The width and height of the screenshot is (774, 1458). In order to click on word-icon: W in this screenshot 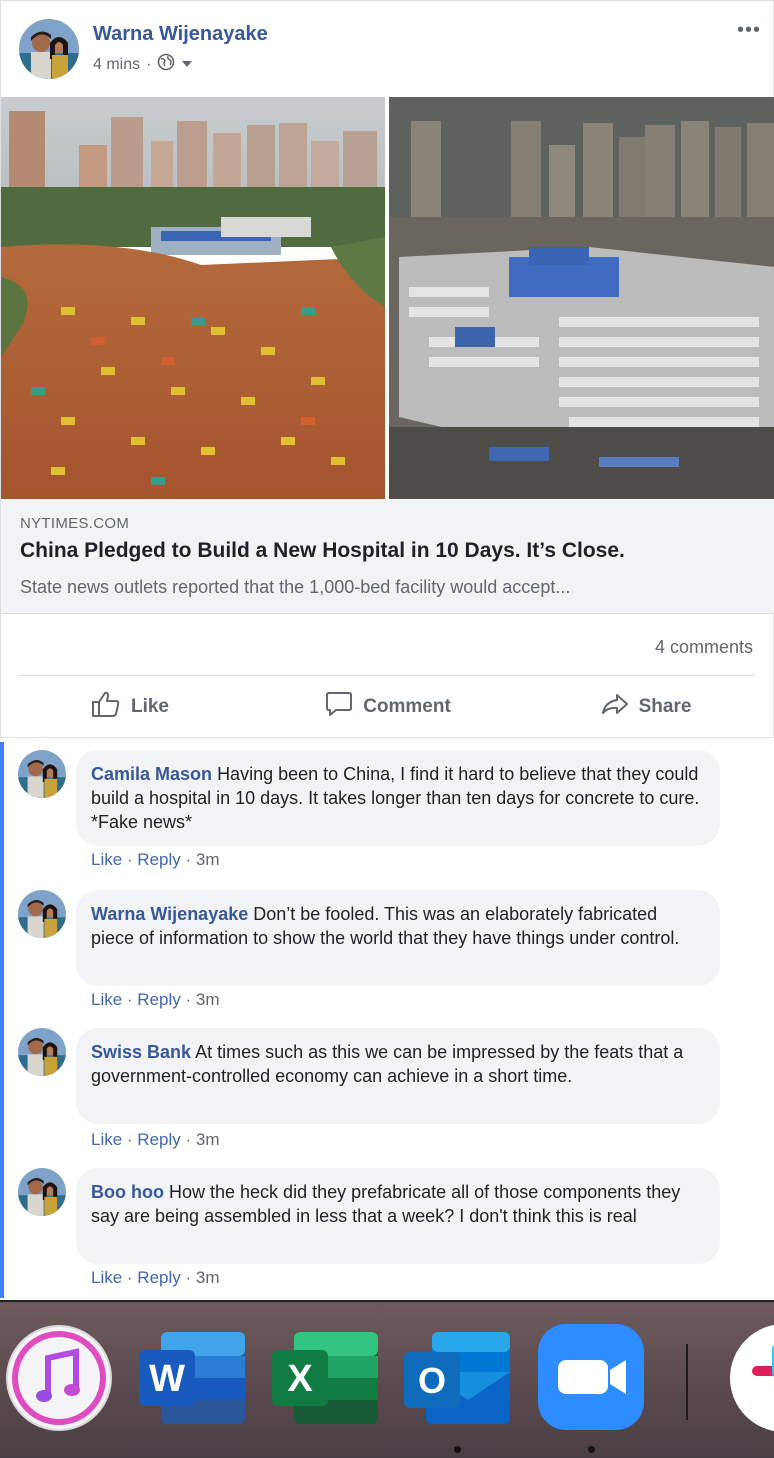, I will do `click(192, 1378)`.